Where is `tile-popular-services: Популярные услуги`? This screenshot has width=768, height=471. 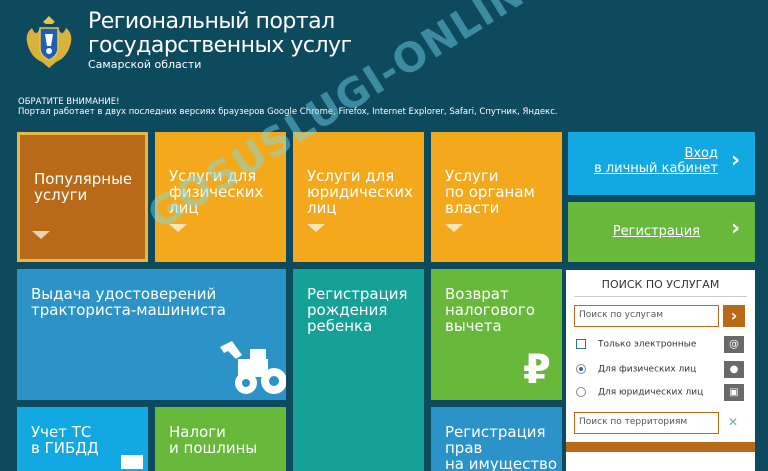
tile-popular-services: Популярные услуги is located at coordinates (82, 197).